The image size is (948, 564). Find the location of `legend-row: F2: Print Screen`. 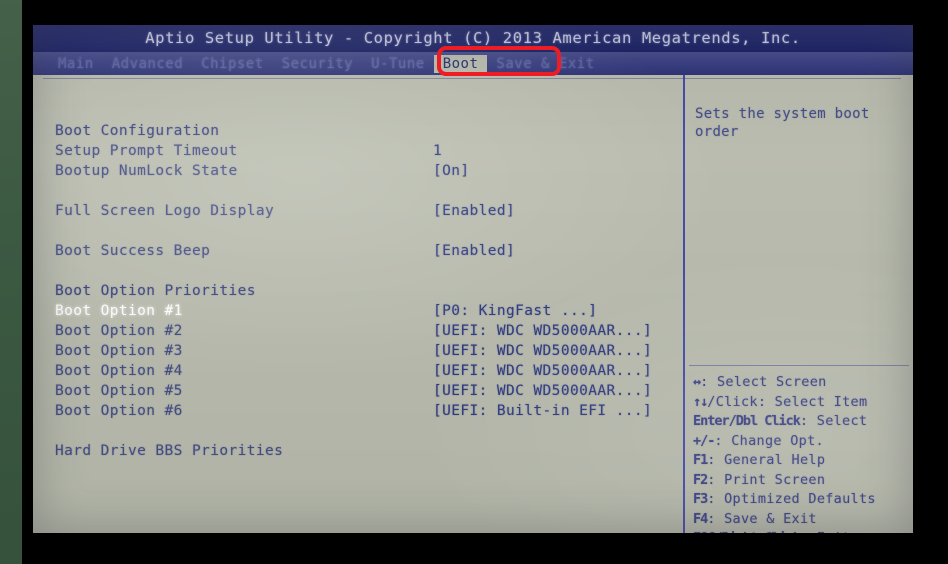

legend-row: F2: Print Screen is located at coordinates (803, 481).